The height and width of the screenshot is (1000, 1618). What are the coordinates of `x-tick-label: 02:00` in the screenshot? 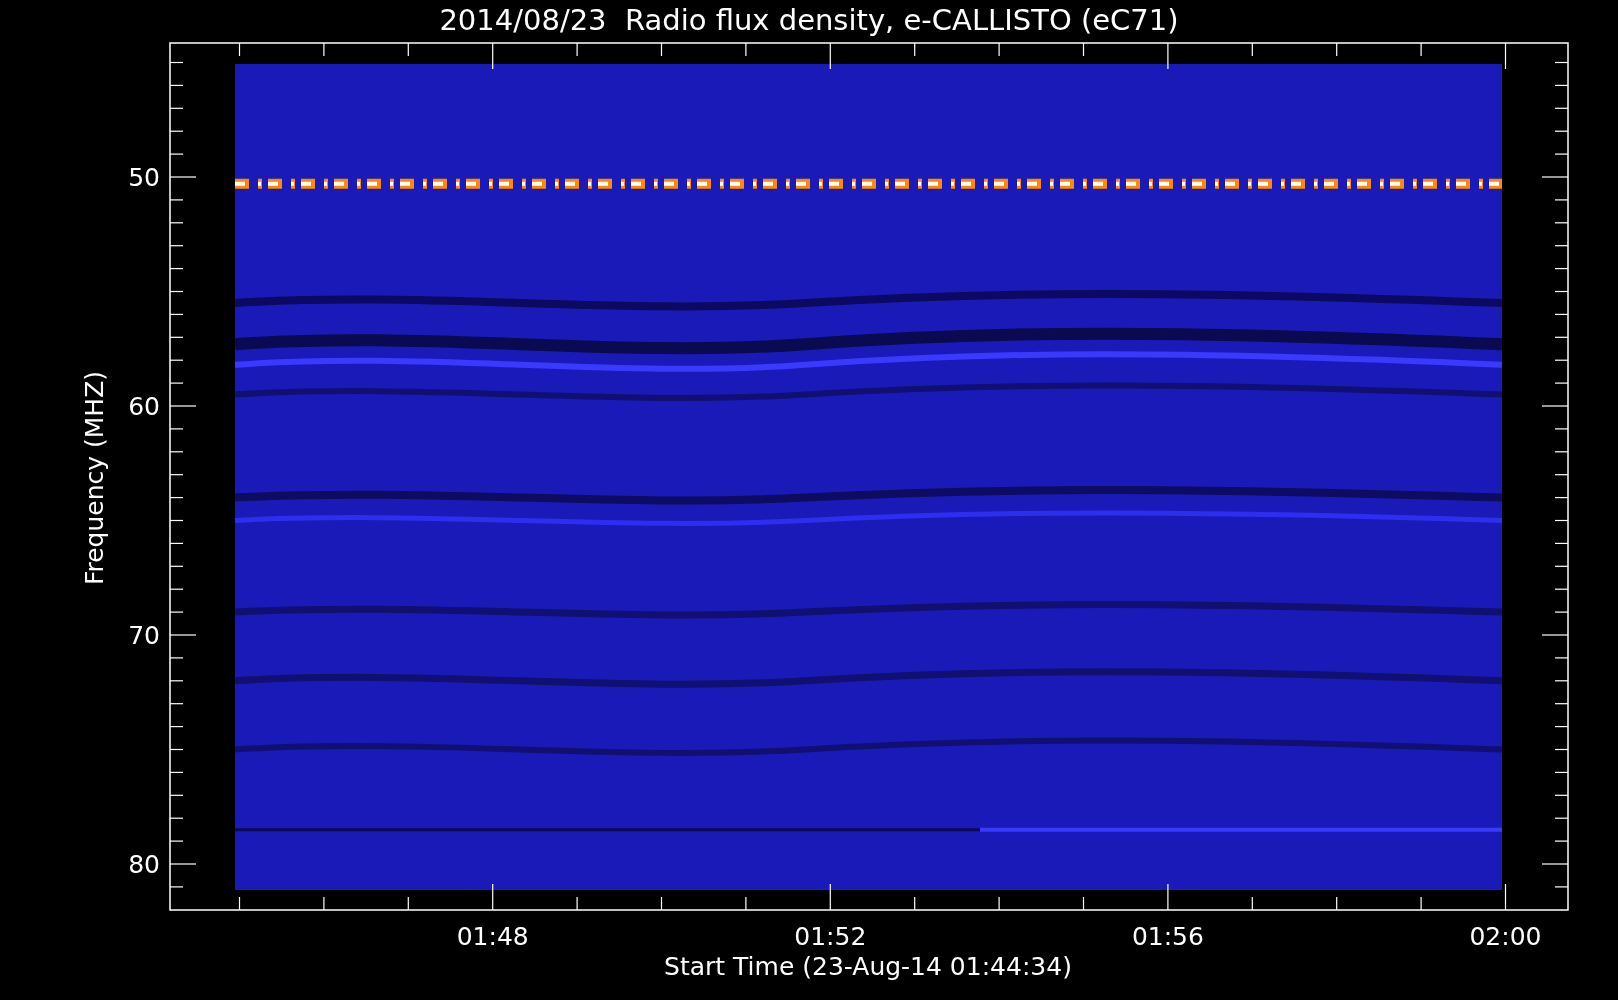 It's located at (1505, 936).